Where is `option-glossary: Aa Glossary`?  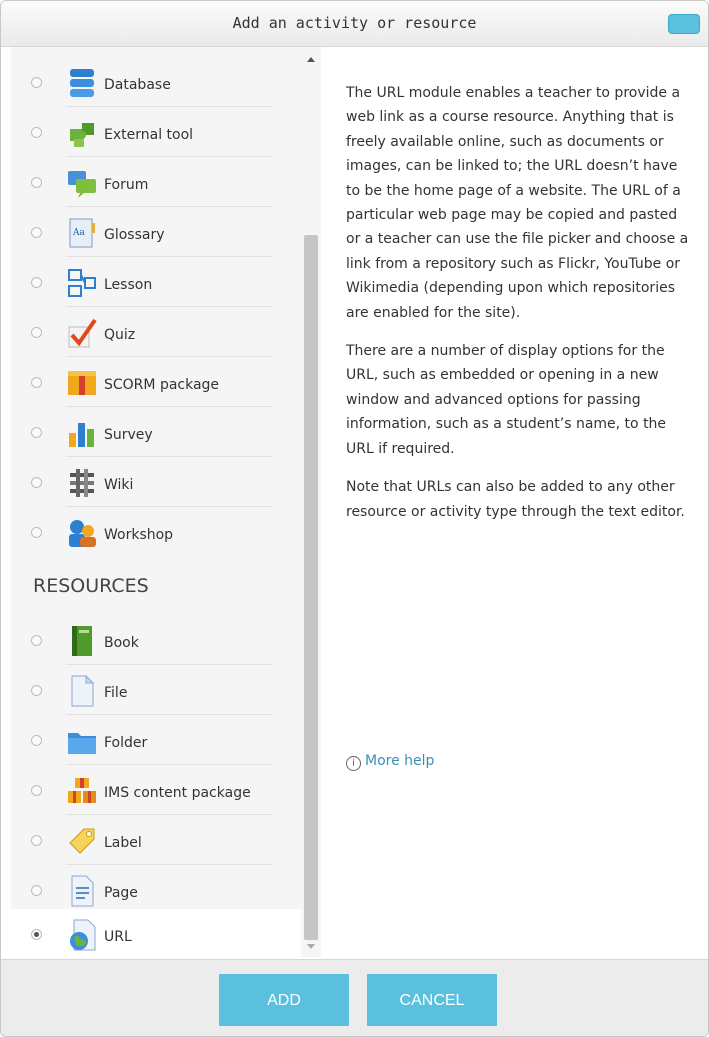
option-glossary: Aa Glossary is located at coordinates (156, 232).